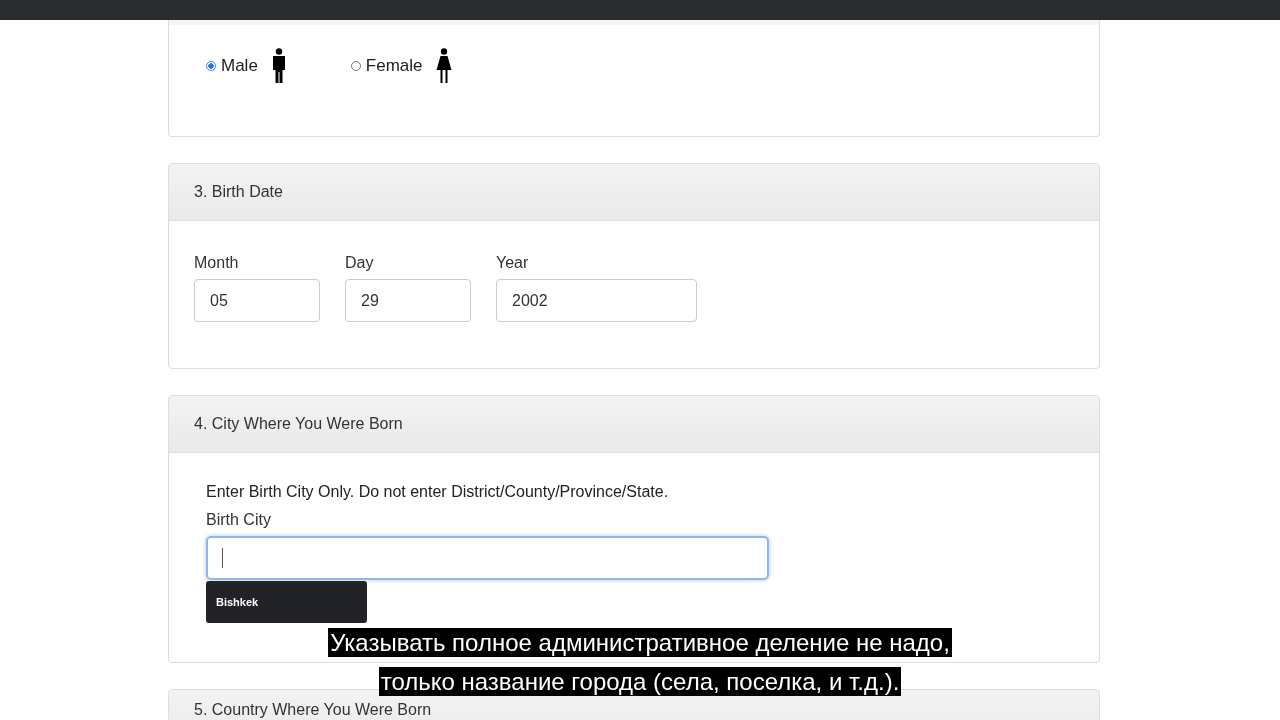  What do you see at coordinates (238, 192) in the screenshot?
I see `section-title: 3. Birth Date` at bounding box center [238, 192].